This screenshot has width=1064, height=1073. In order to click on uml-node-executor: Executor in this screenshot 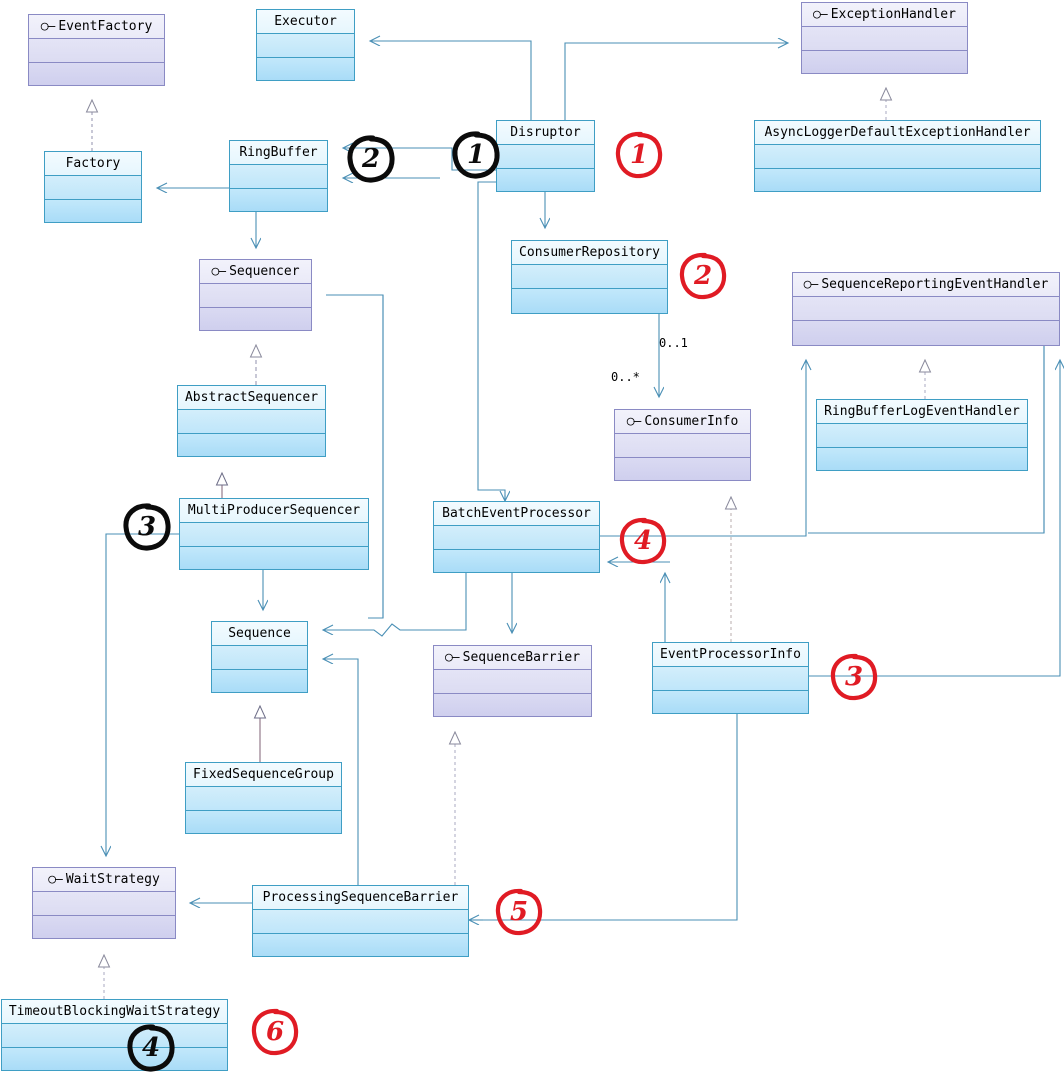, I will do `click(305, 45)`.